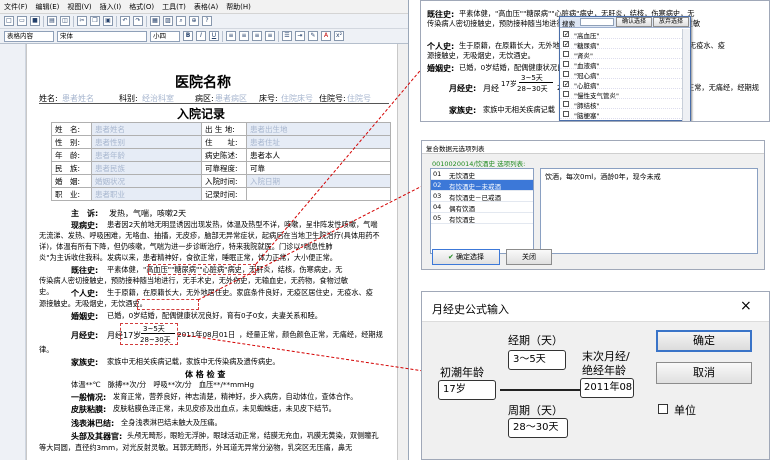  Describe the element at coordinates (685, 410) in the screenshot. I see `unit-label: 单位` at that location.